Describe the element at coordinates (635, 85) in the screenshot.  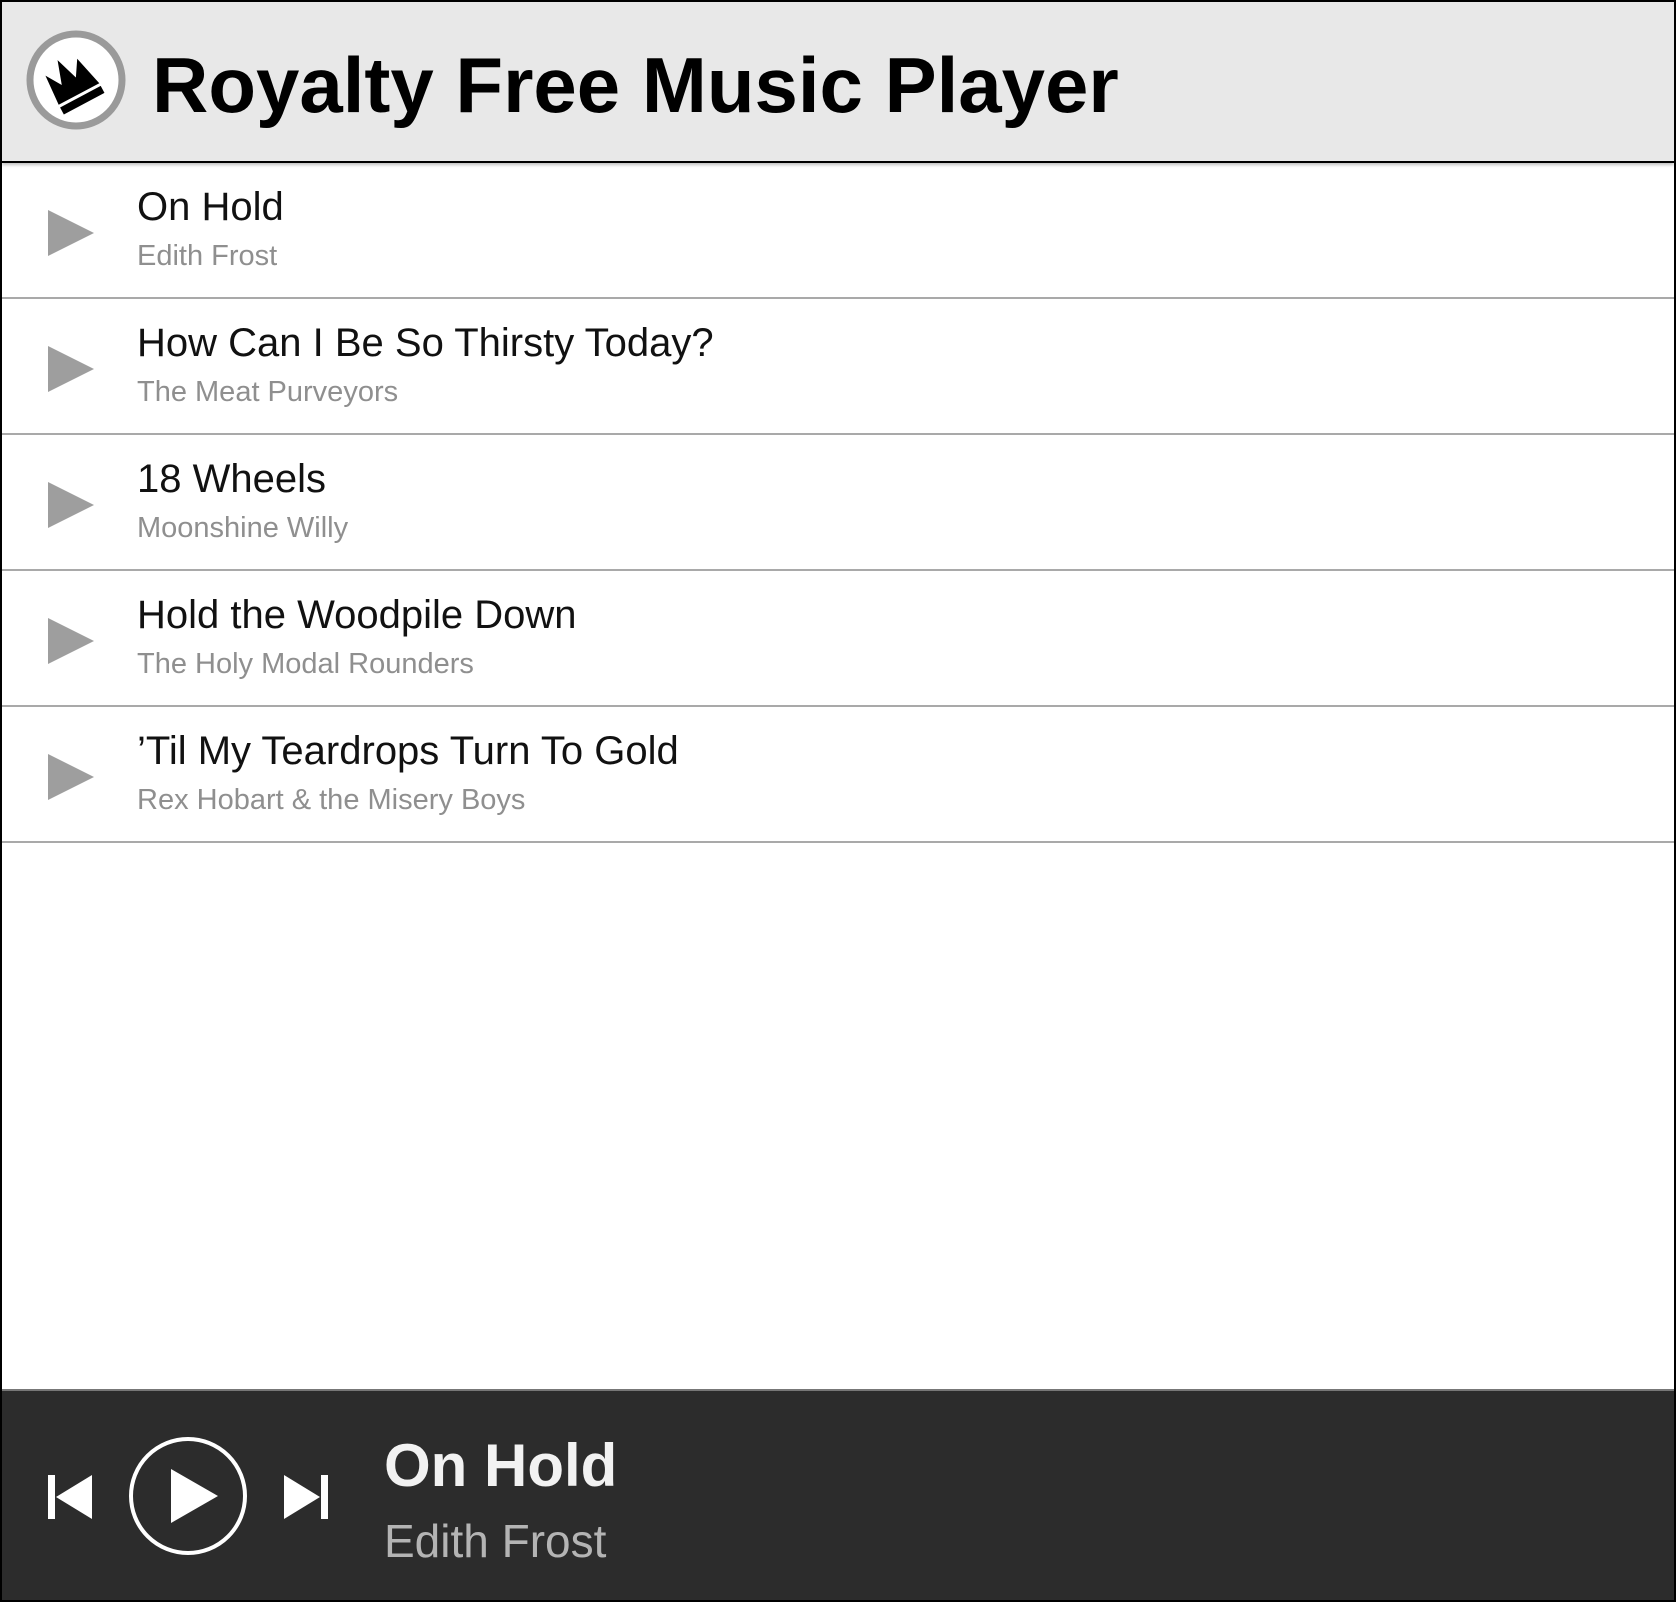
I see `app-title: Royalty Free Music Player` at that location.